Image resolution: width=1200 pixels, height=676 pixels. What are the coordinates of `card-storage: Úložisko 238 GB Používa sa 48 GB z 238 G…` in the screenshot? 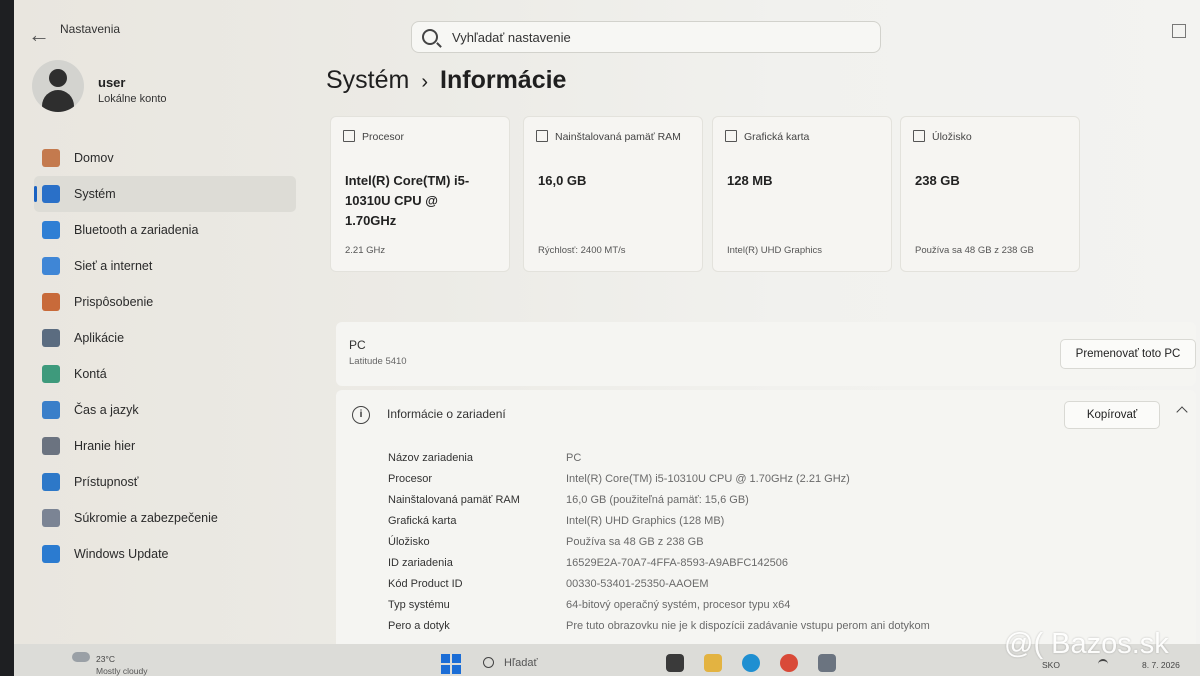 It's located at (990, 194).